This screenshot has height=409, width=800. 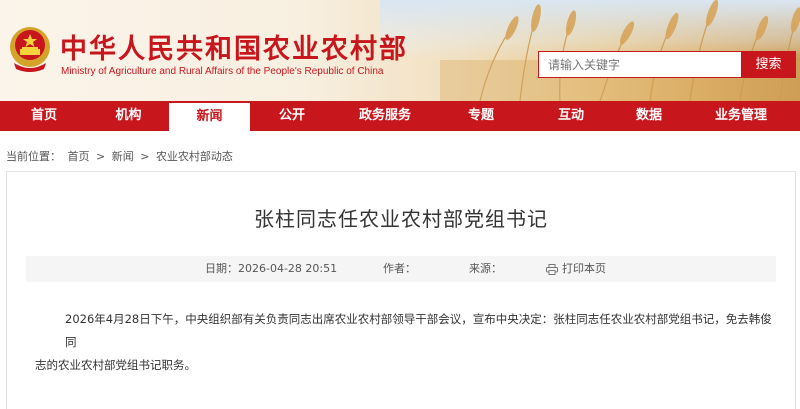 I want to click on breadcrumb-item-news: 新闻, so click(x=123, y=156).